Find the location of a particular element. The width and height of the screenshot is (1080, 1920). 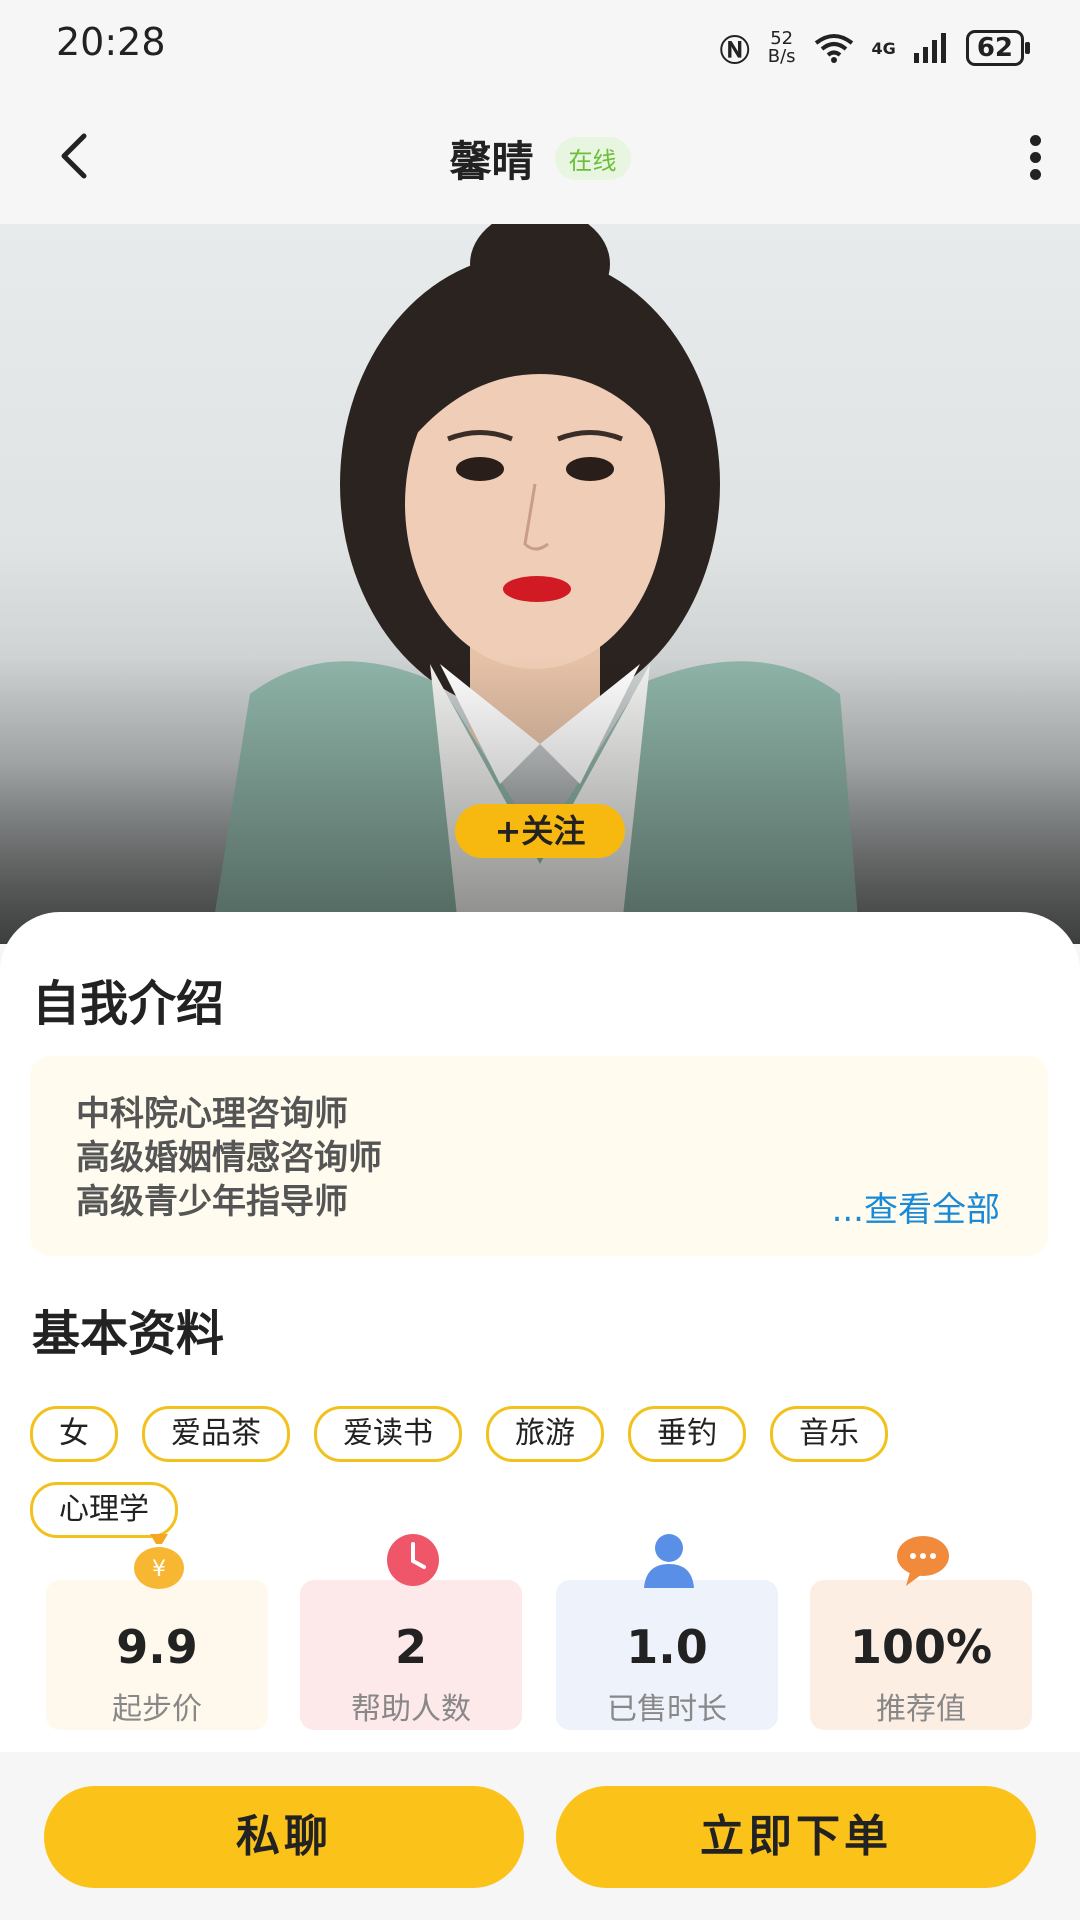

intro-heading: 自我介绍 is located at coordinates (128, 1004).